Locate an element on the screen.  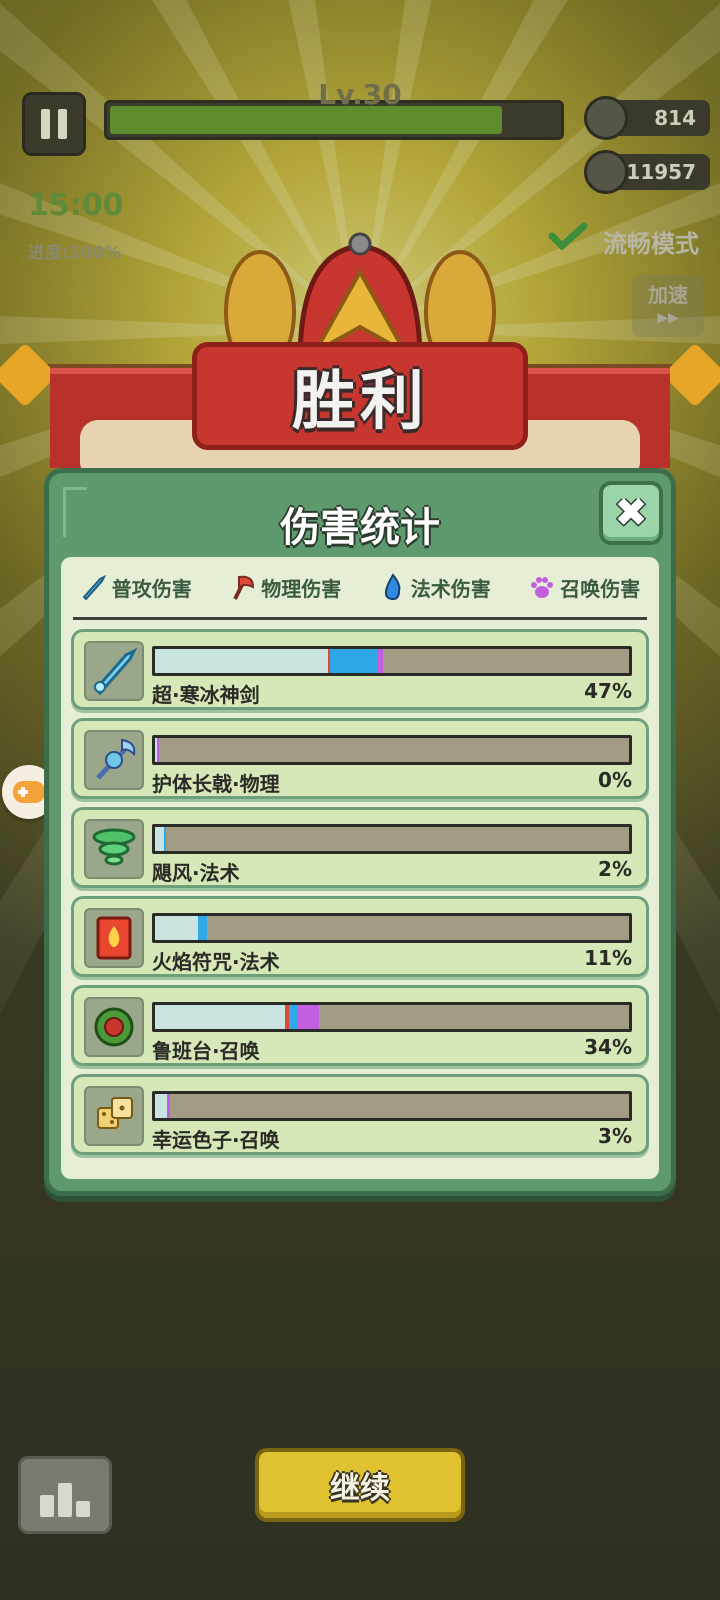
pause-button is located at coordinates (54, 124).